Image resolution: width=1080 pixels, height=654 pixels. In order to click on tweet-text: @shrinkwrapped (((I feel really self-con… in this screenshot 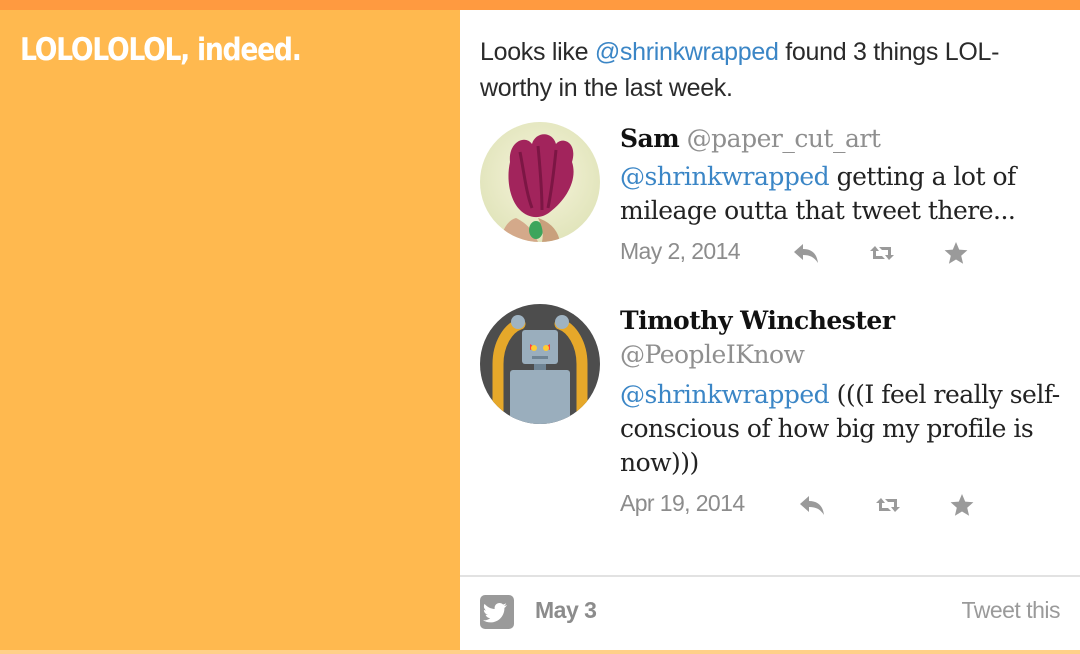, I will do `click(850, 429)`.